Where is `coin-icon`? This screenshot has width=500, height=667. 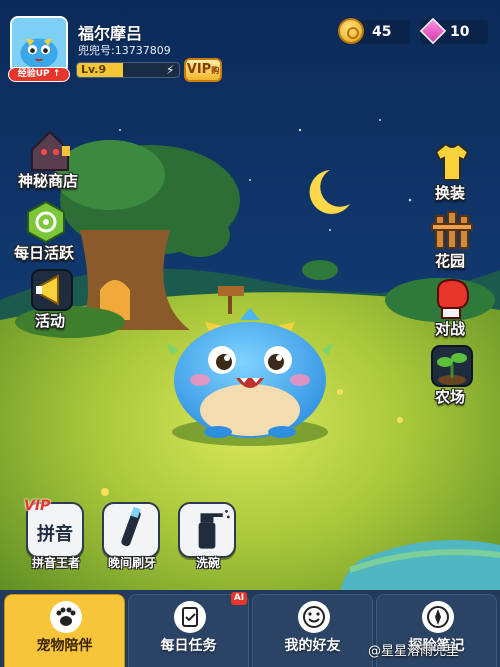
coin-icon is located at coordinates (351, 31).